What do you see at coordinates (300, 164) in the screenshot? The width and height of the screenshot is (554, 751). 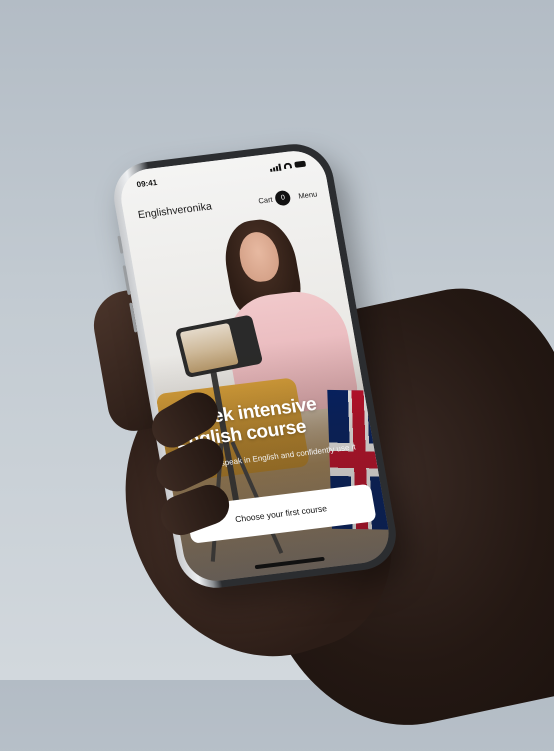 I see `battery-icon` at bounding box center [300, 164].